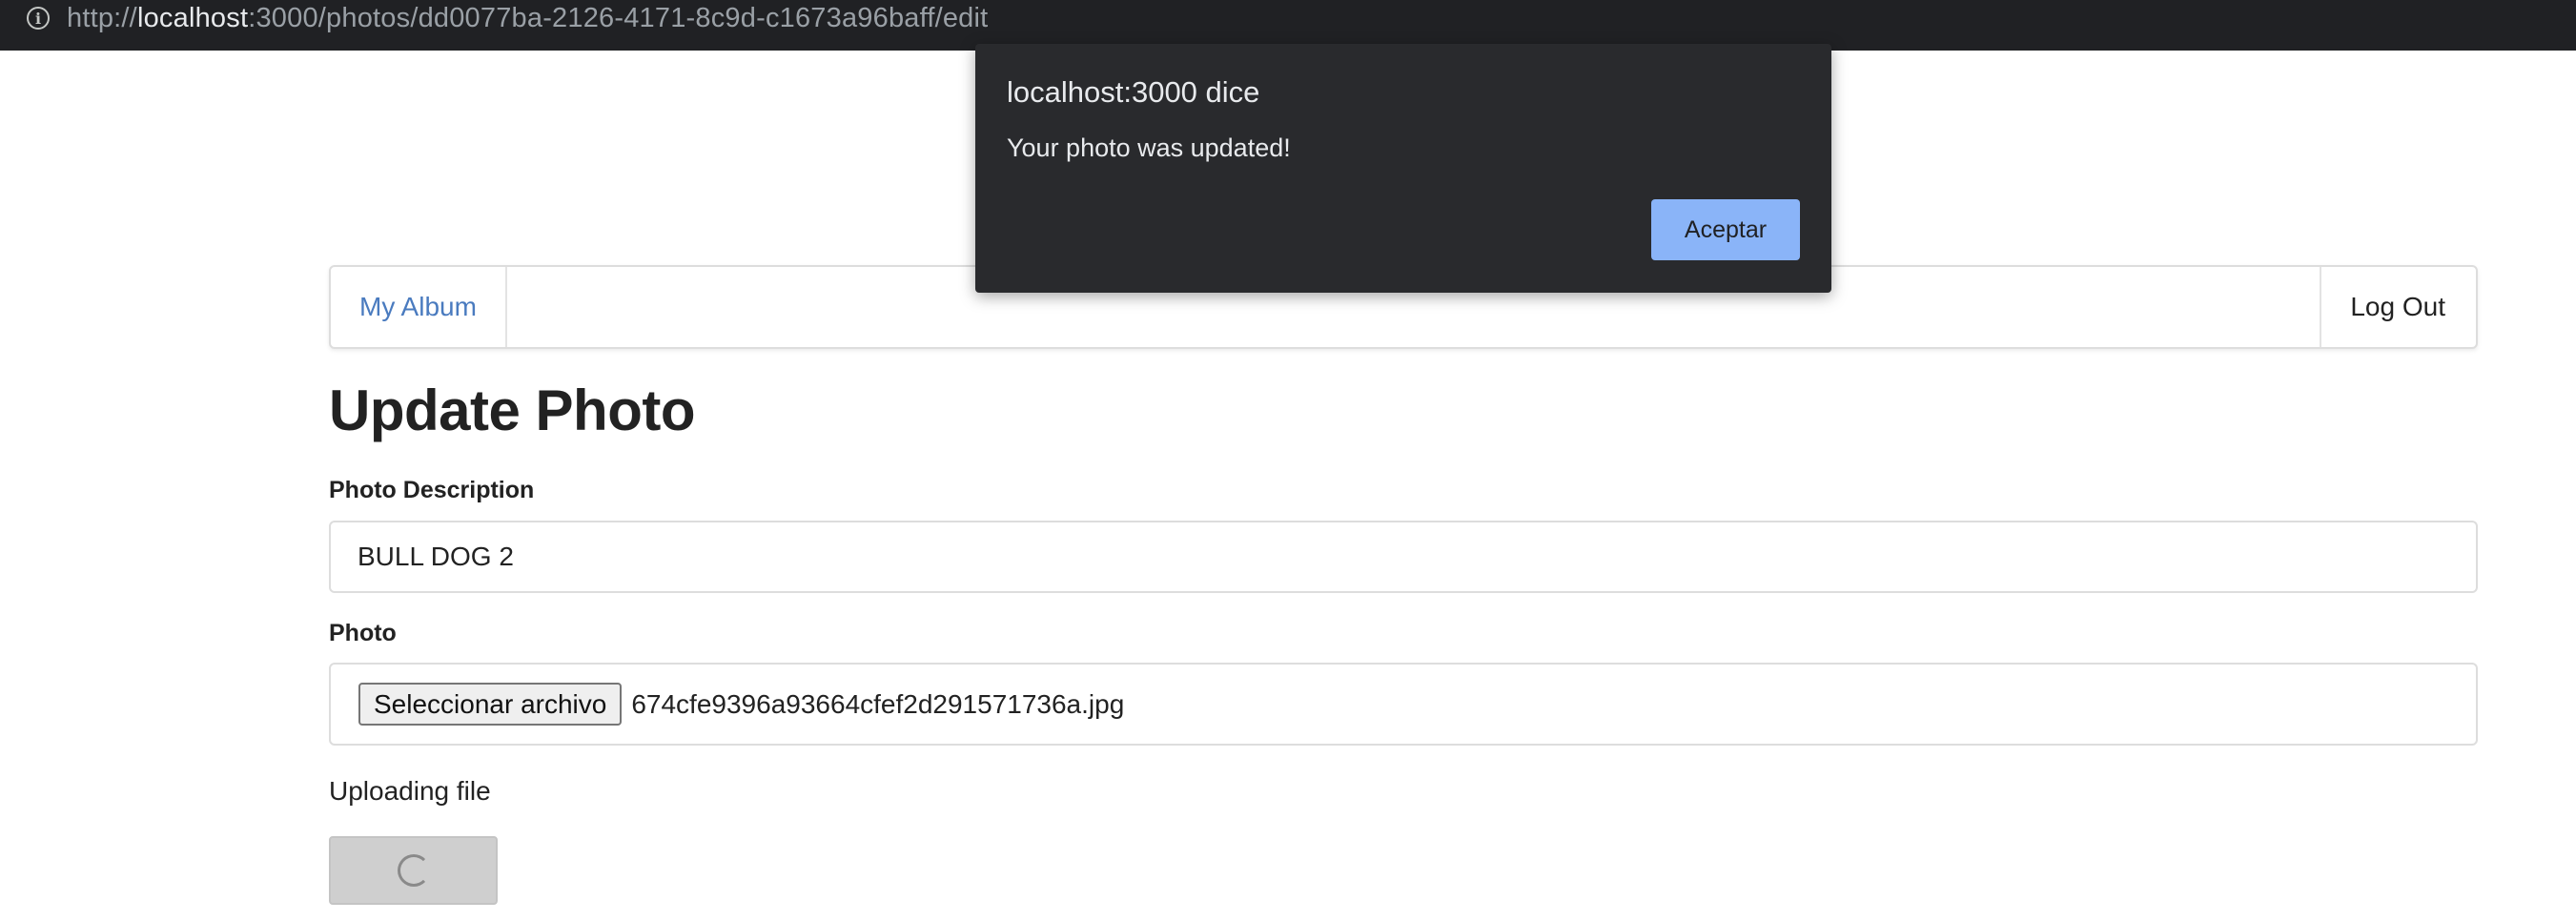 The width and height of the screenshot is (2576, 921). I want to click on uploading-status: Uploading file, so click(410, 791).